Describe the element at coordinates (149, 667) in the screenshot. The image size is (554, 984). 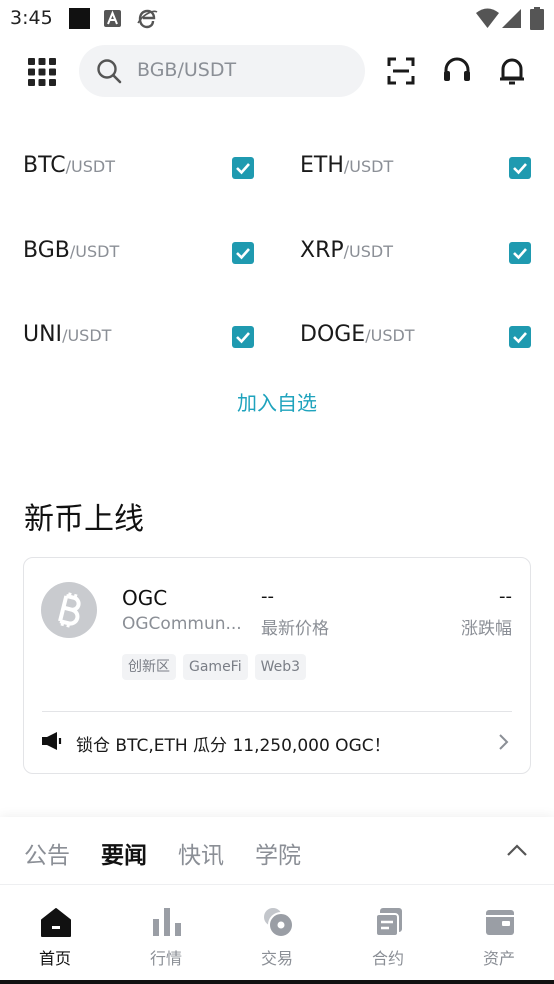
I see `tag-innovation-zone: 创新区` at that location.